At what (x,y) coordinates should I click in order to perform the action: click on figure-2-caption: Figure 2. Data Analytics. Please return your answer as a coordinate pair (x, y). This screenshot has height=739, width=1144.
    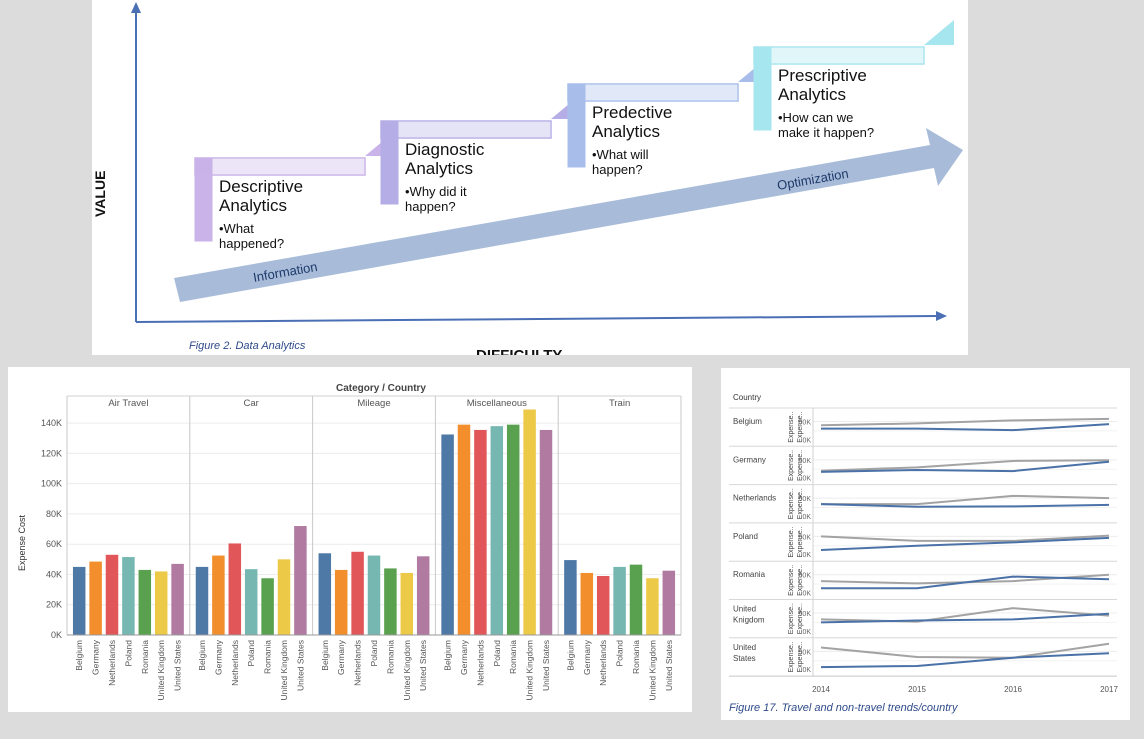
    Looking at the image, I should click on (247, 346).